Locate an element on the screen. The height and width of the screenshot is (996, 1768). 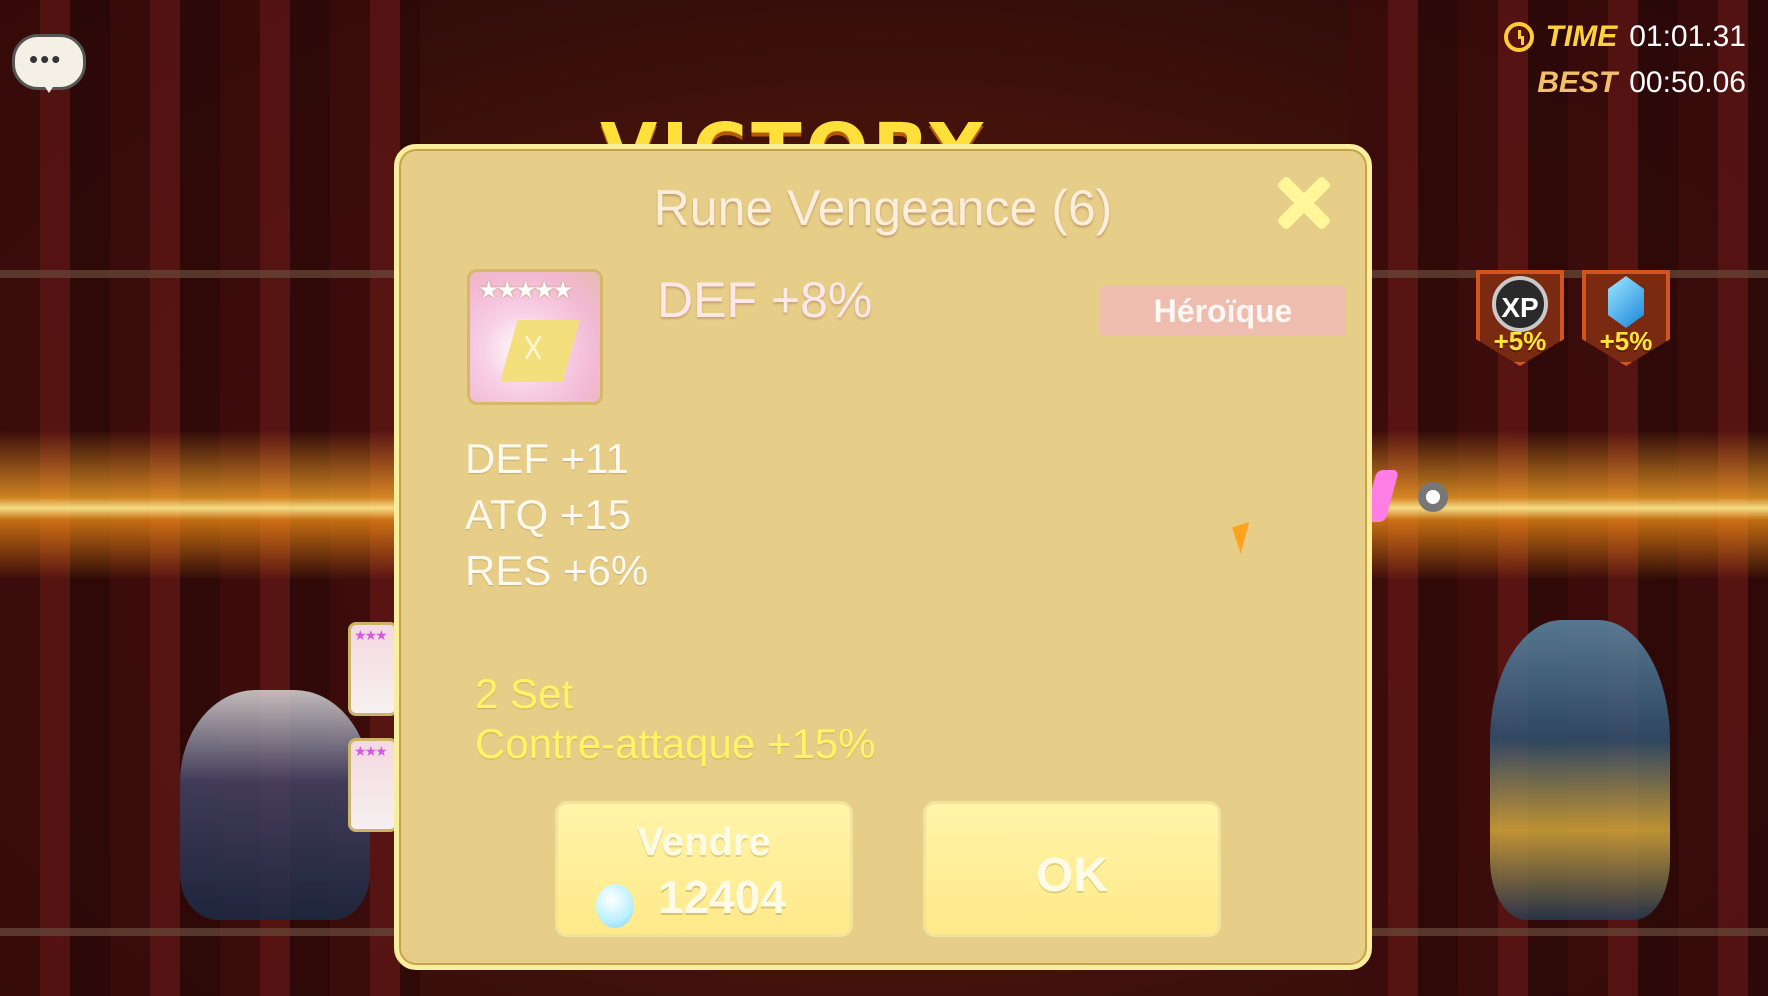
sell-price: 12404 is located at coordinates (722, 897).